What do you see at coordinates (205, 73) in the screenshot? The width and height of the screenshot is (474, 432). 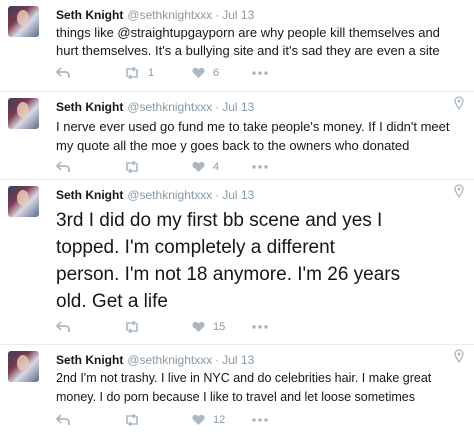 I see `like-button: 6` at bounding box center [205, 73].